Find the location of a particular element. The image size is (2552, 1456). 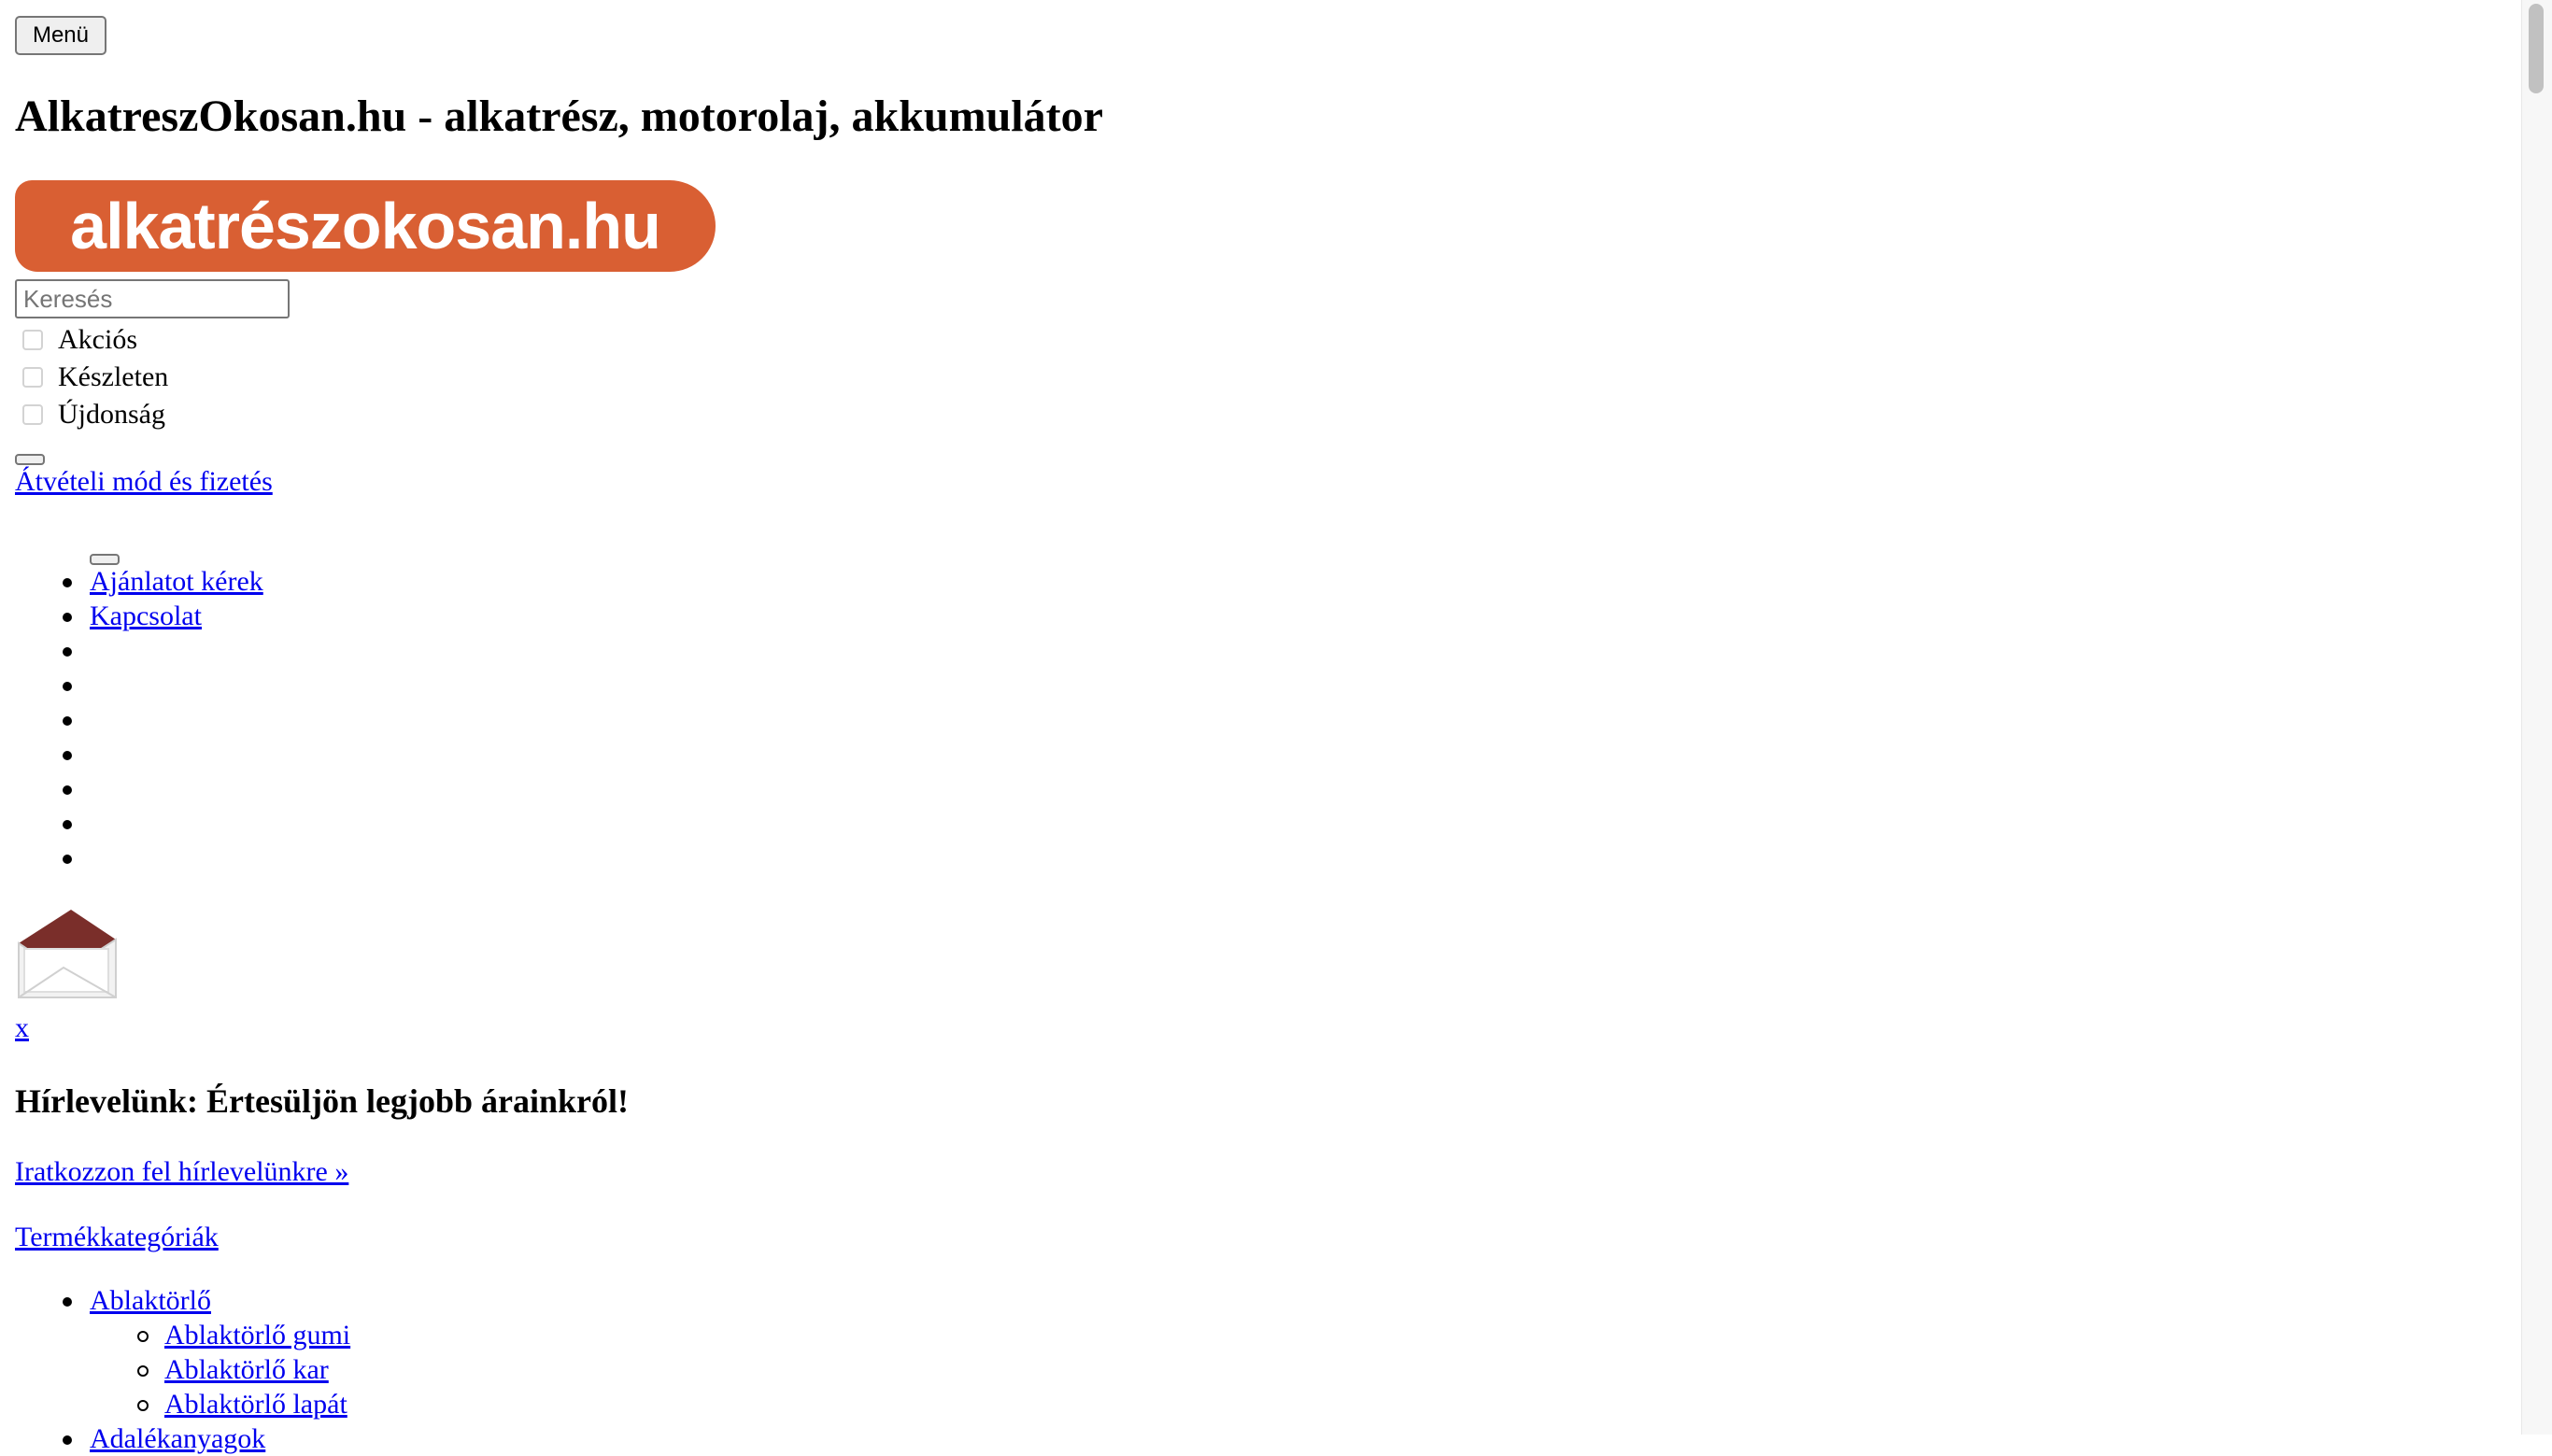

subcategory-item: Ablaktörlő gumi is located at coordinates (175, 1335).